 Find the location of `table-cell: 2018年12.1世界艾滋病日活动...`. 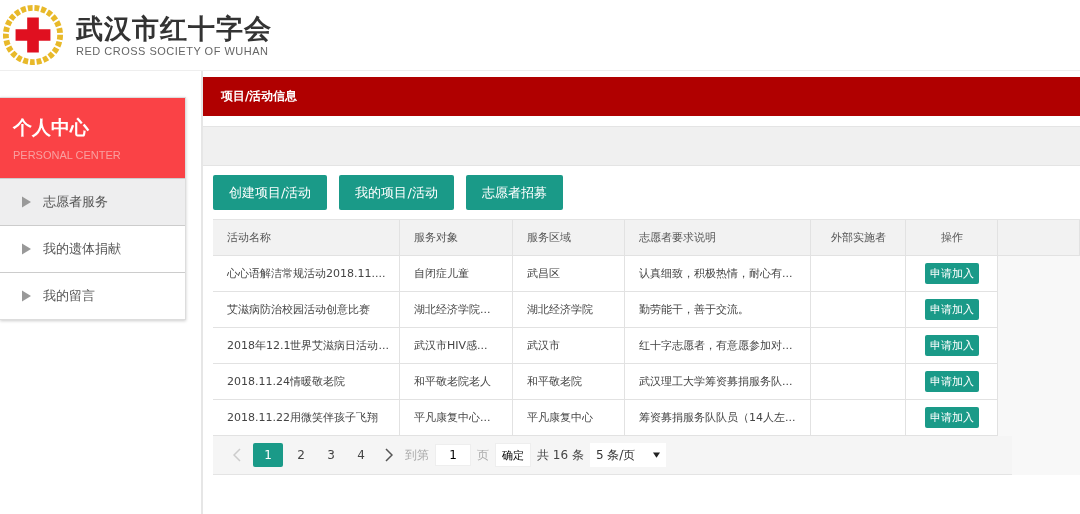

table-cell: 2018年12.1世界艾滋病日活动... is located at coordinates (306, 346).